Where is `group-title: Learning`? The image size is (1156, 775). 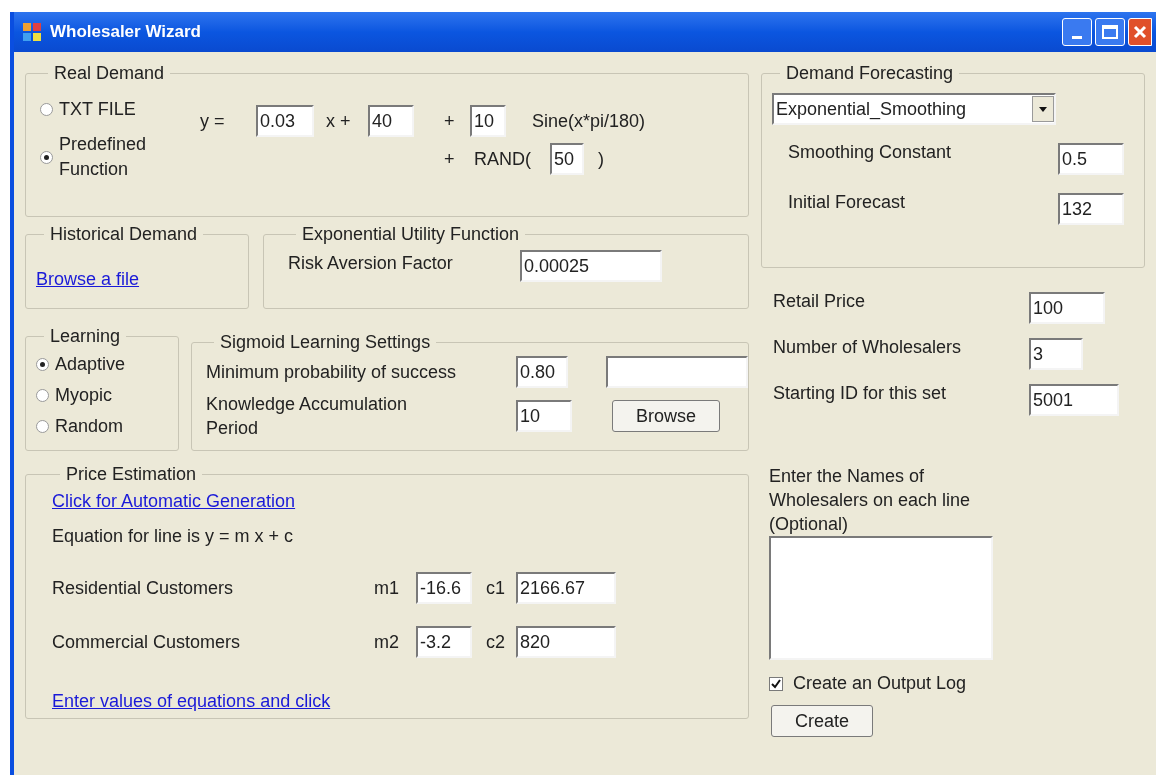 group-title: Learning is located at coordinates (85, 336).